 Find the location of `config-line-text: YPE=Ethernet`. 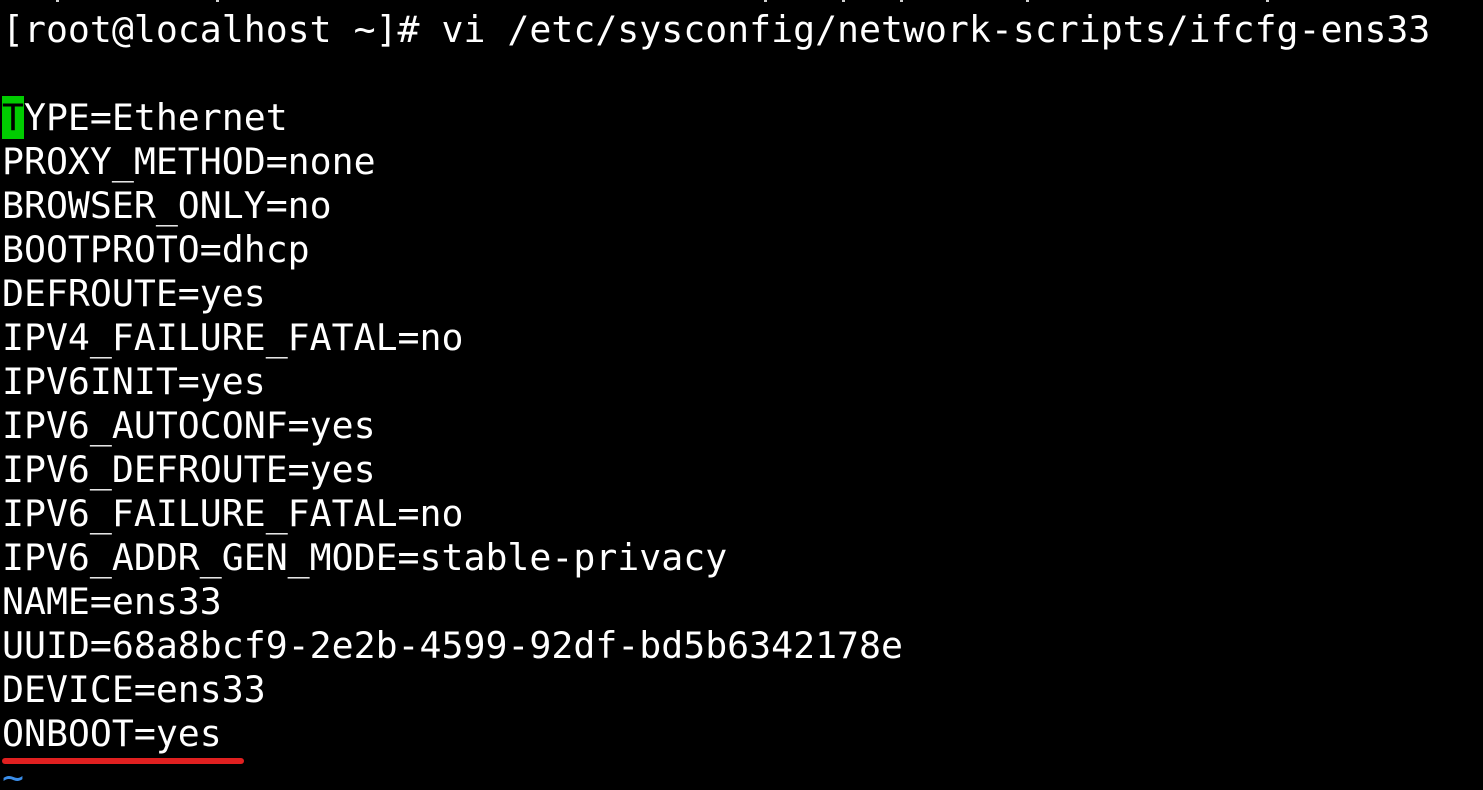

config-line-text: YPE=Ethernet is located at coordinates (155, 117).